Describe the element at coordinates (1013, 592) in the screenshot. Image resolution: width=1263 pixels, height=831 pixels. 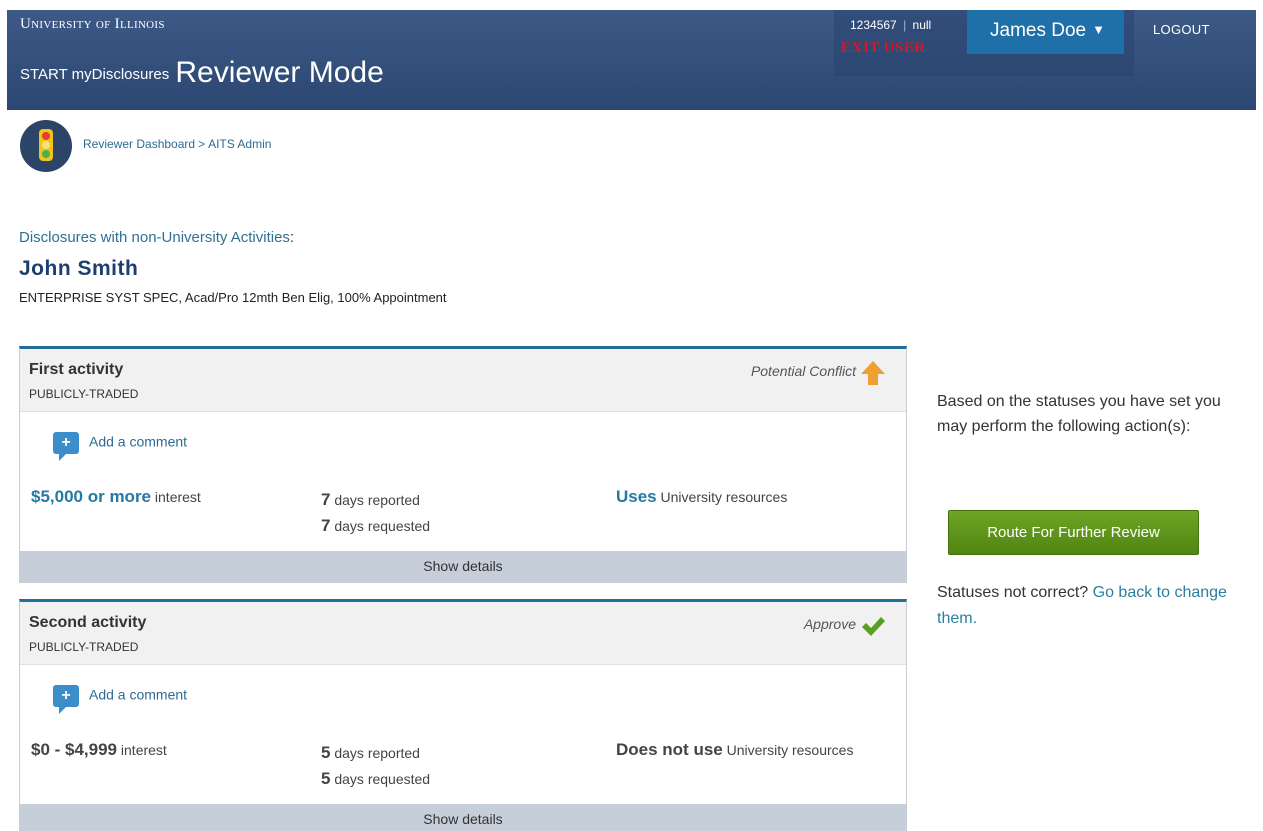
I see `statuses-question: Statuses not correct?` at that location.